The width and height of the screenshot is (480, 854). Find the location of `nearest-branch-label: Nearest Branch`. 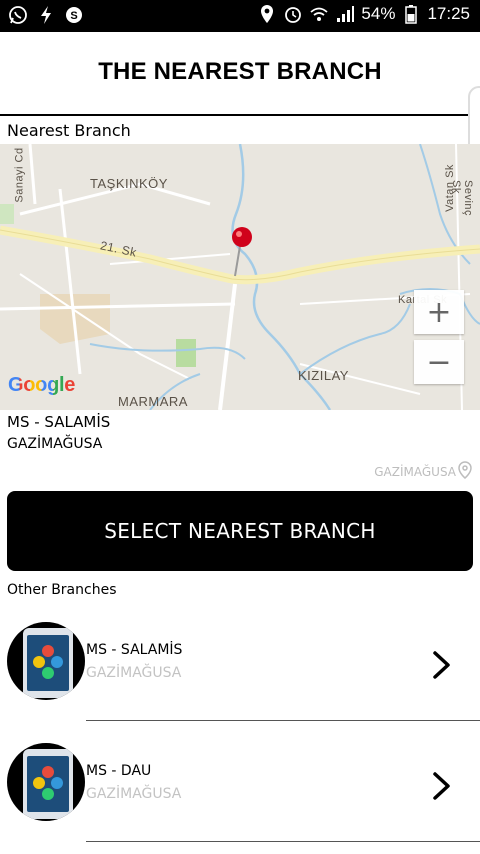

nearest-branch-label: Nearest Branch is located at coordinates (69, 130).